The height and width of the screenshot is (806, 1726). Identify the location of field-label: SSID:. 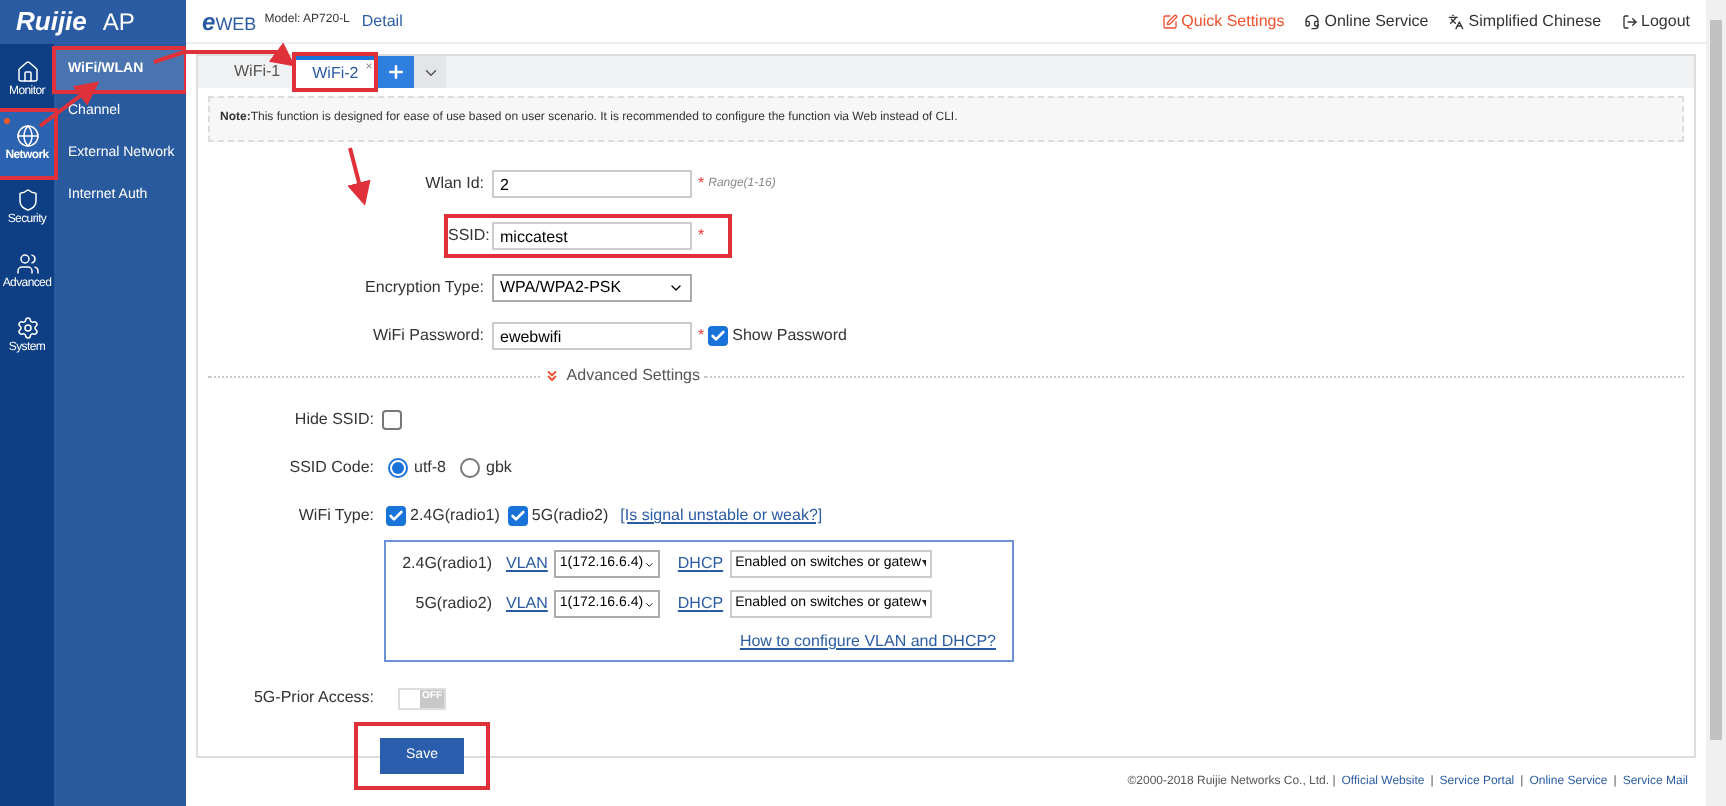
(470, 236).